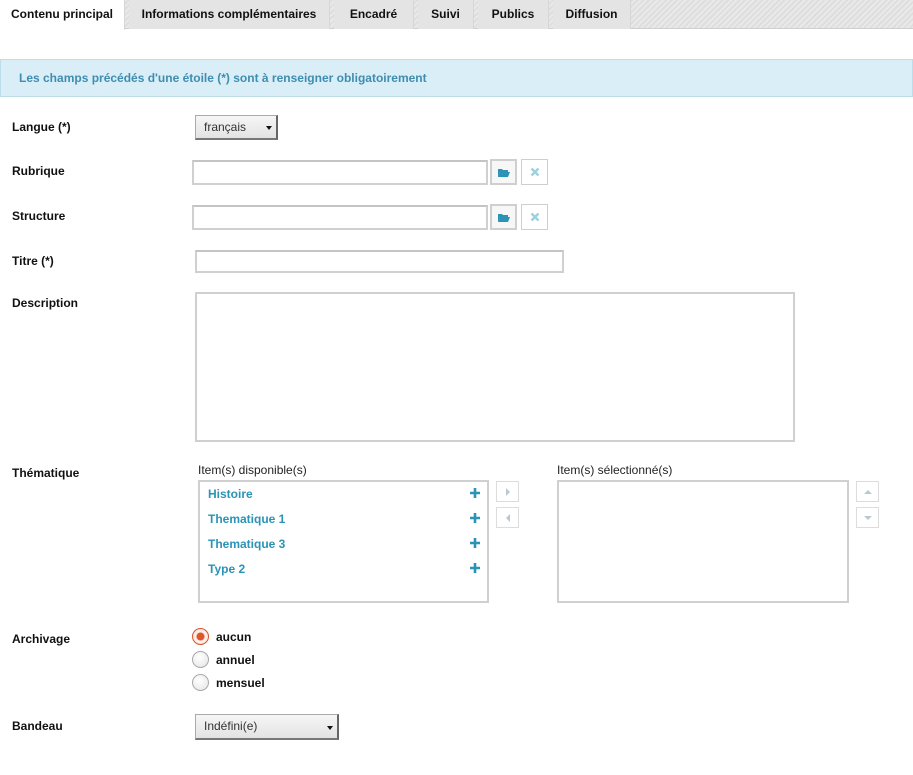 The image size is (913, 775). I want to click on radio-label: annuel, so click(235, 660).